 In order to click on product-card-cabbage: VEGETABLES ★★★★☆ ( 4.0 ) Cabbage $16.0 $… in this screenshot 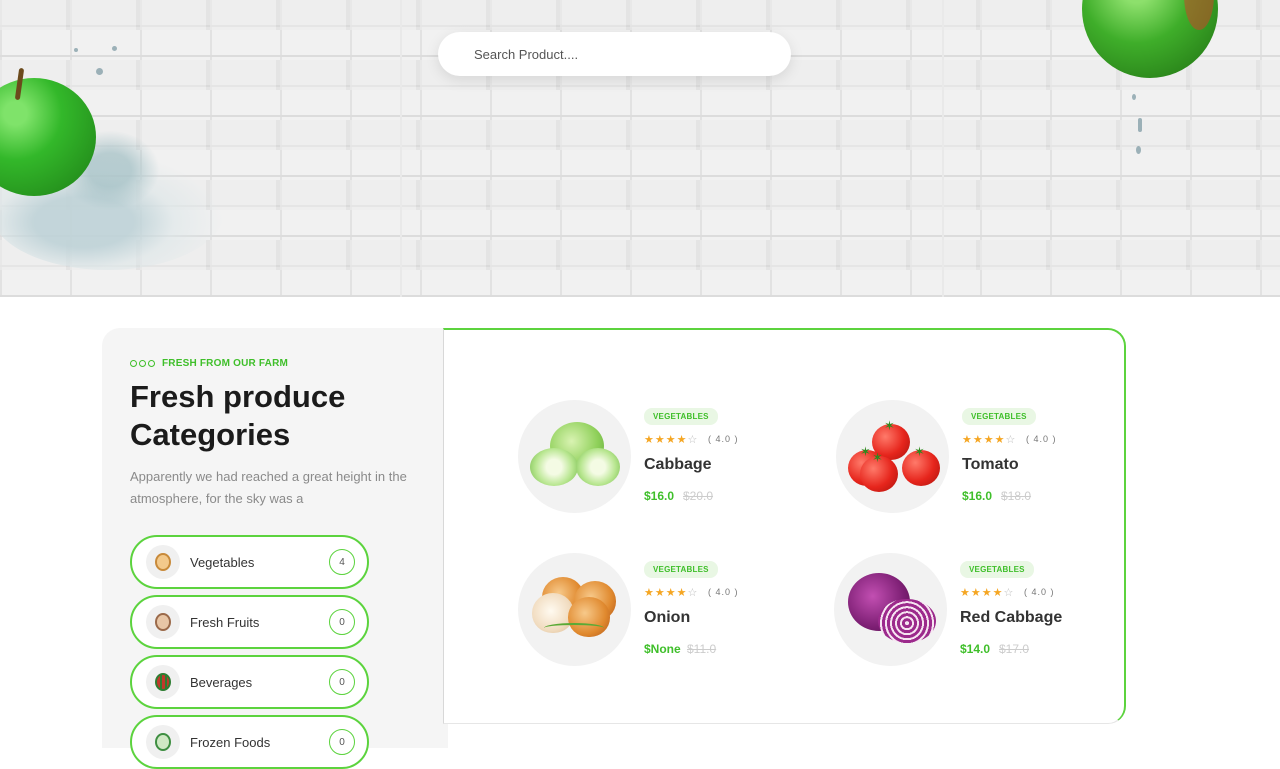, I will do `click(668, 457)`.